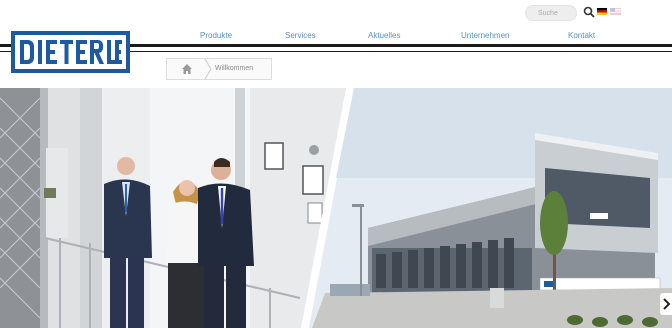 The width and height of the screenshot is (672, 328). Describe the element at coordinates (216, 35) in the screenshot. I see `nav-item-produkte: Produkte` at that location.